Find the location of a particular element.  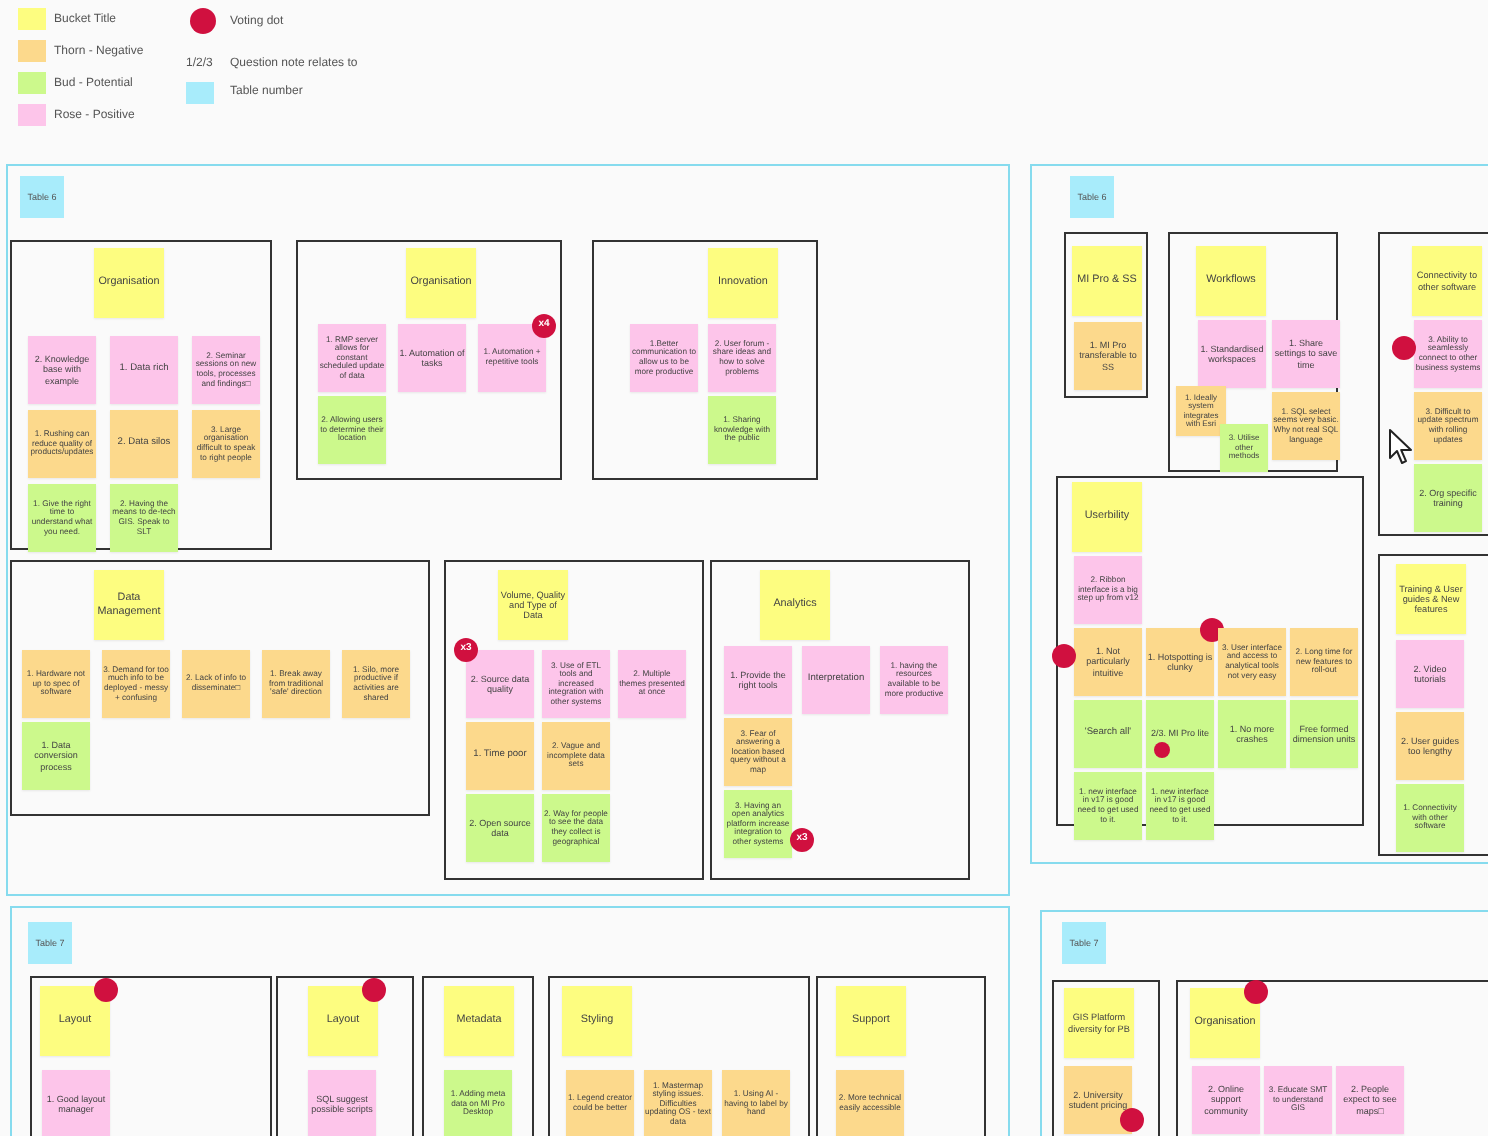

mouse-pointer-icon is located at coordinates (1401, 447).